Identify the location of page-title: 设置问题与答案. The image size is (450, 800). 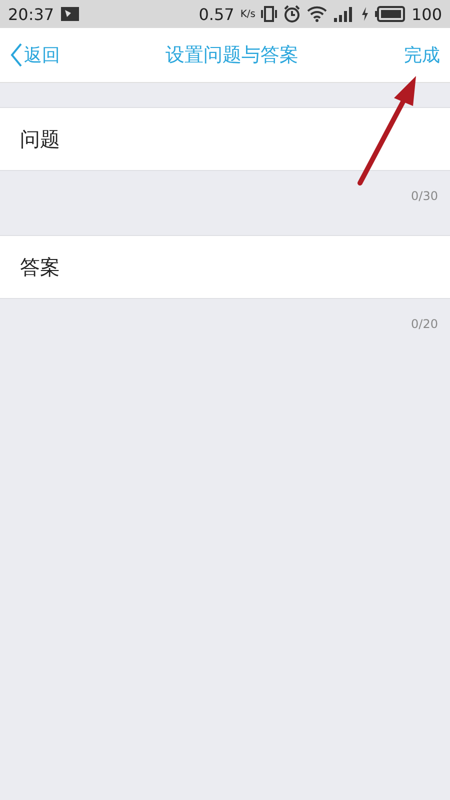
(232, 55).